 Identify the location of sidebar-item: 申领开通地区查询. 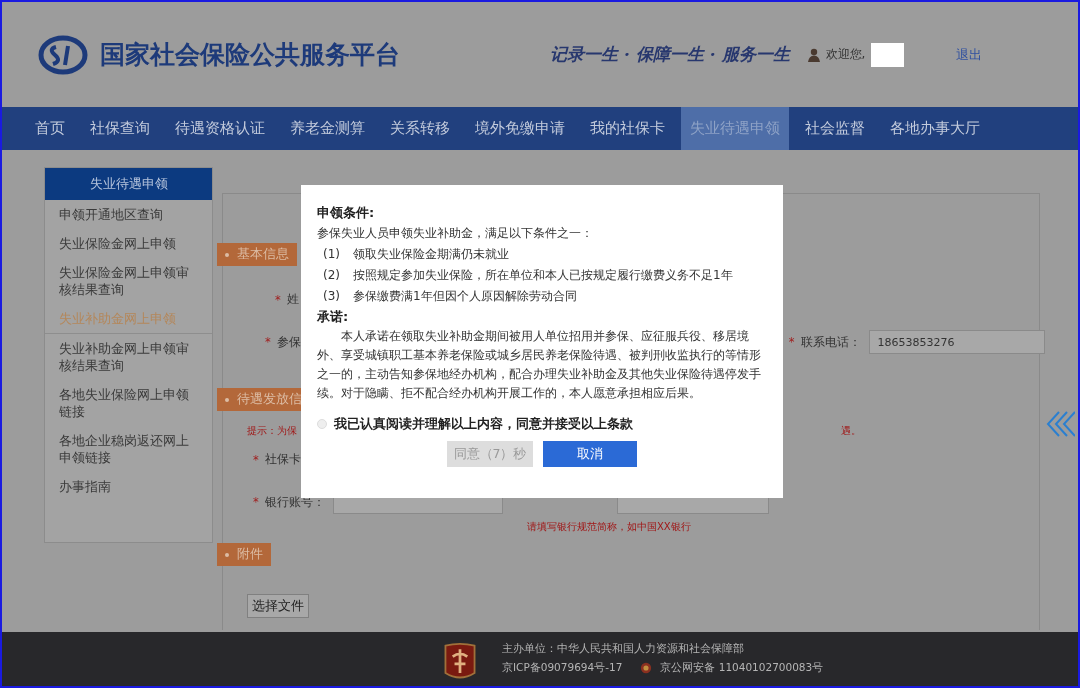
(128, 214).